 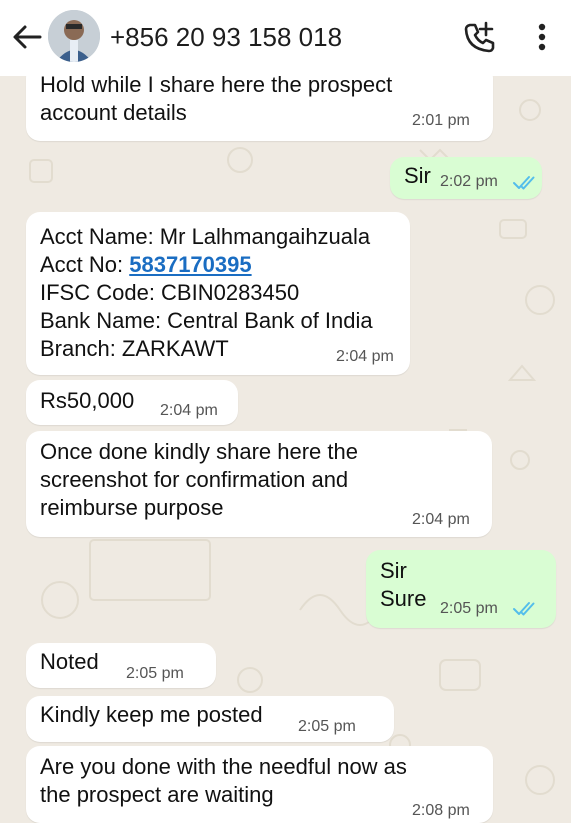 I want to click on message-text-span: Are you done with the needful now as, so click(x=223, y=766).